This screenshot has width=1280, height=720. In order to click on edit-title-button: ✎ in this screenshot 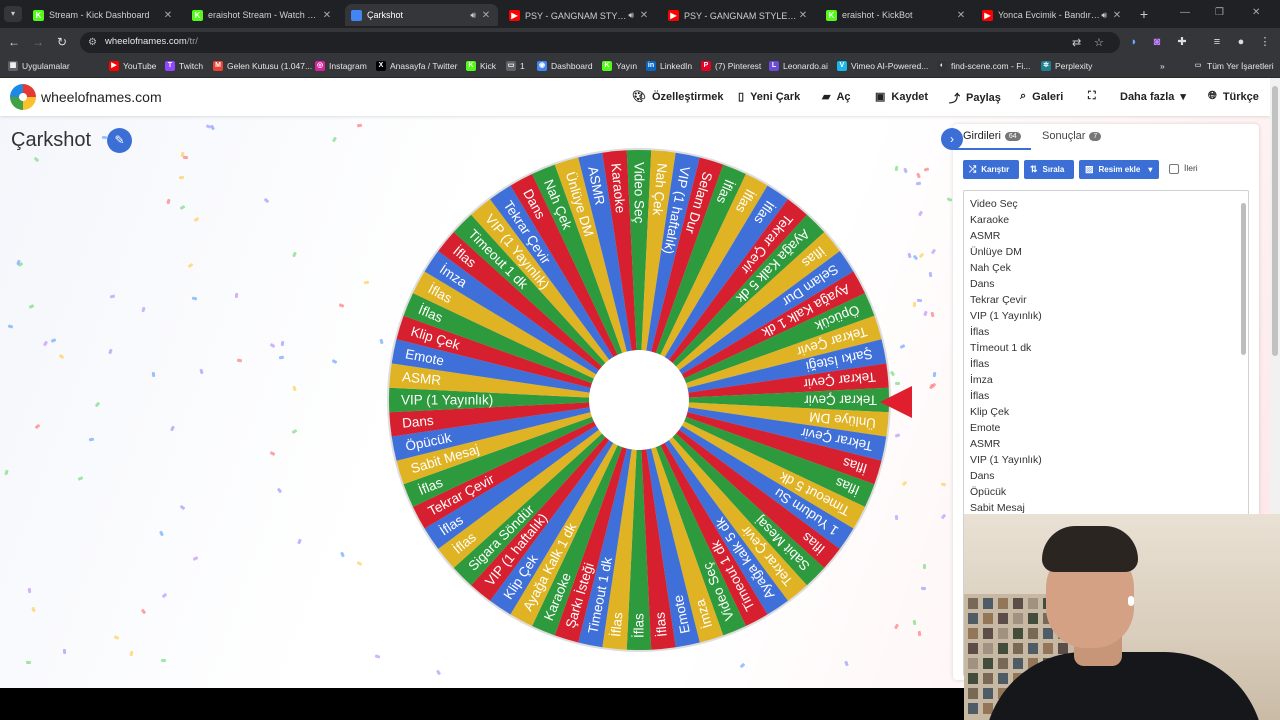, I will do `click(119, 140)`.